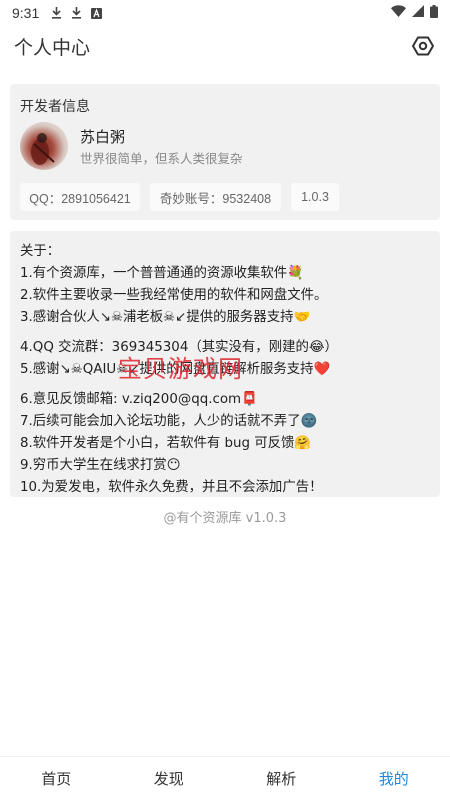 The image size is (450, 800). Describe the element at coordinates (139, 399) in the screenshot. I see `about-line: 6.意见反馈邮箱: v.ziq200@qq.com📮` at that location.